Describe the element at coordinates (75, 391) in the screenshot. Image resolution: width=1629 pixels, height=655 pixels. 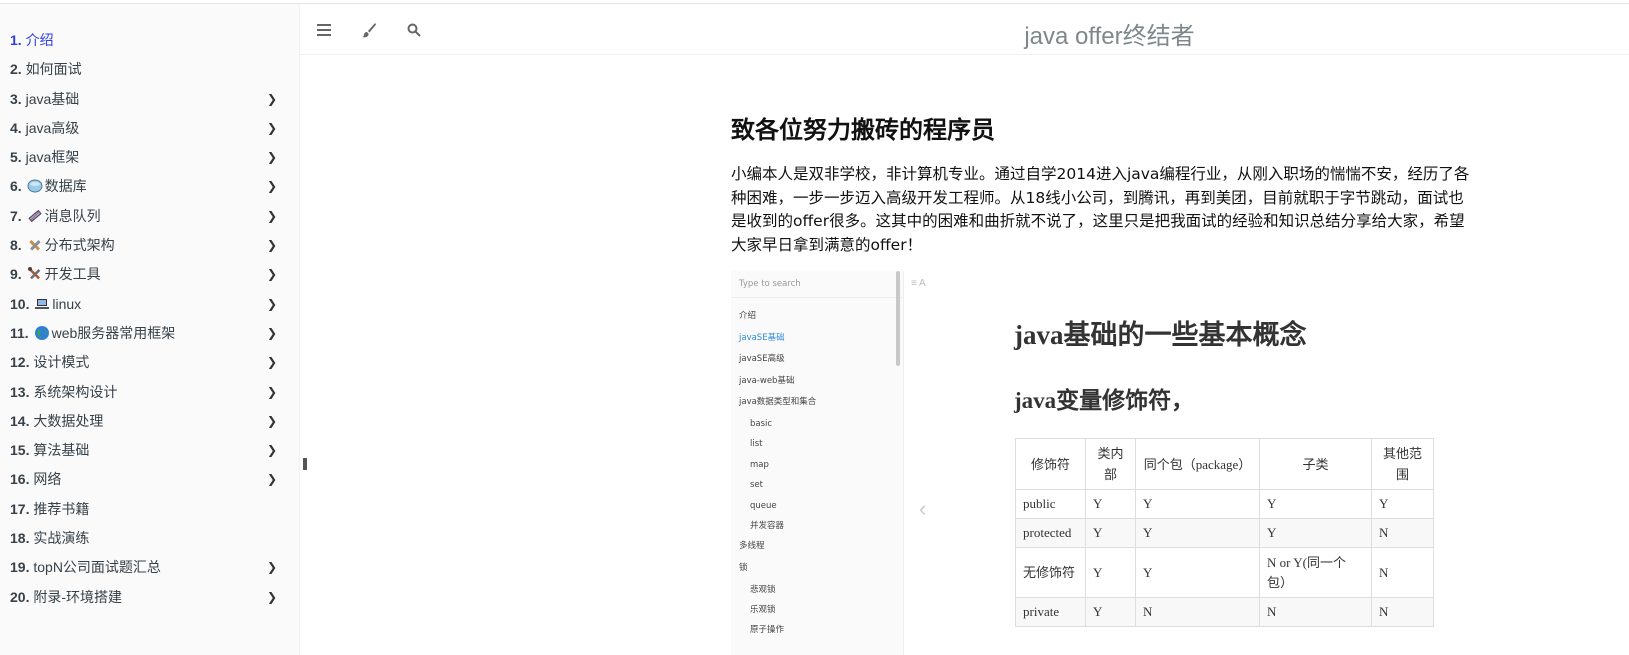
I see `sidebar-item-label: 系统架构设计` at that location.